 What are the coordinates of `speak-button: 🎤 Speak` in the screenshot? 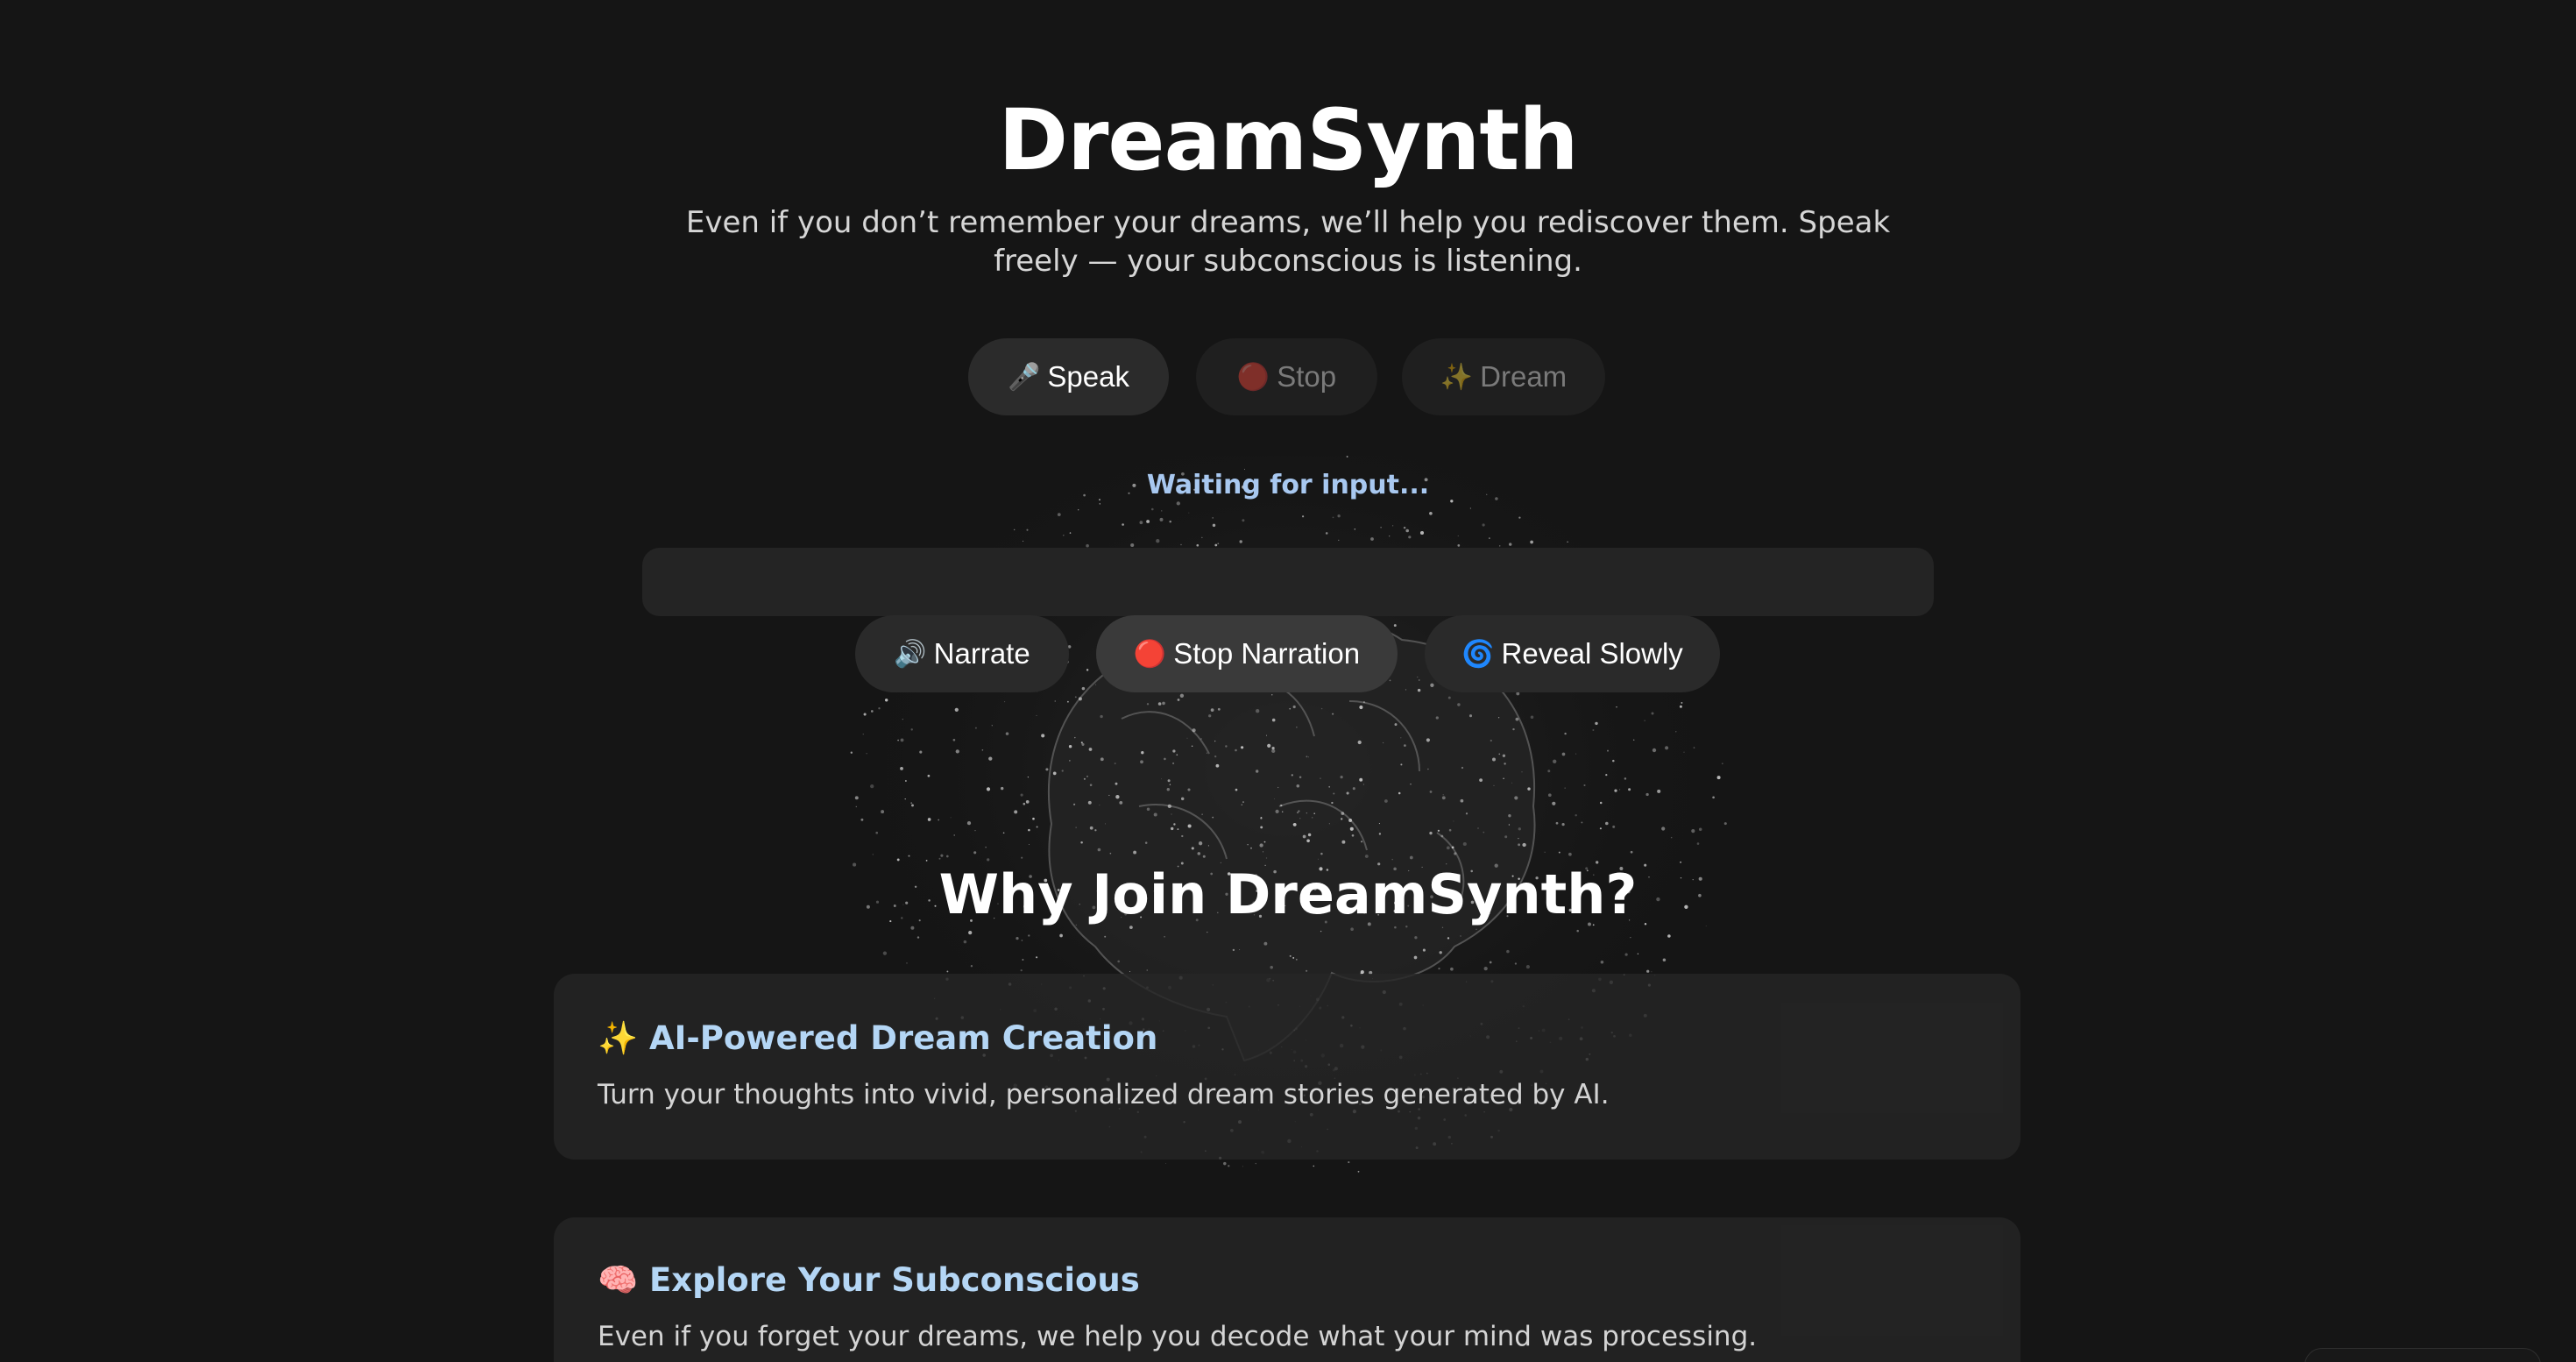 It's located at (1068, 376).